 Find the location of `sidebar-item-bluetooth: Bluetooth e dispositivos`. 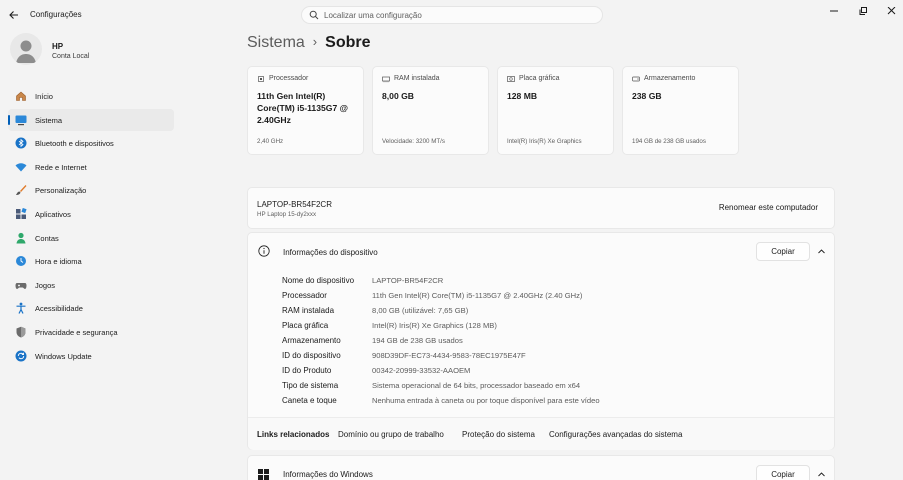

sidebar-item-bluetooth: Bluetooth e dispositivos is located at coordinates (91, 143).